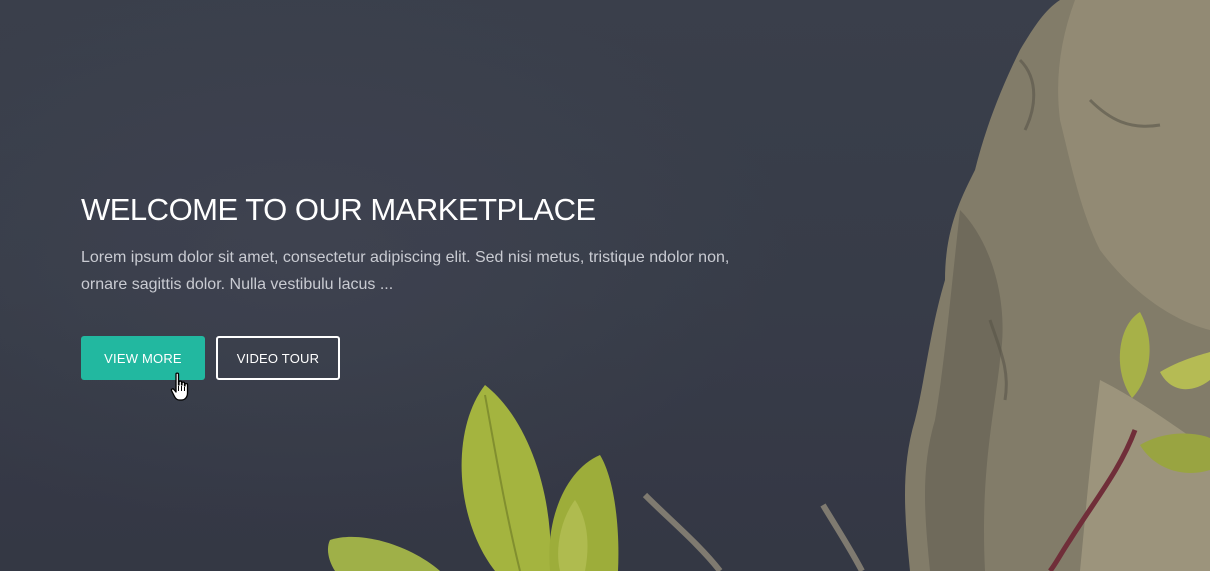  I want to click on hand-pointer-icon, so click(179, 386).